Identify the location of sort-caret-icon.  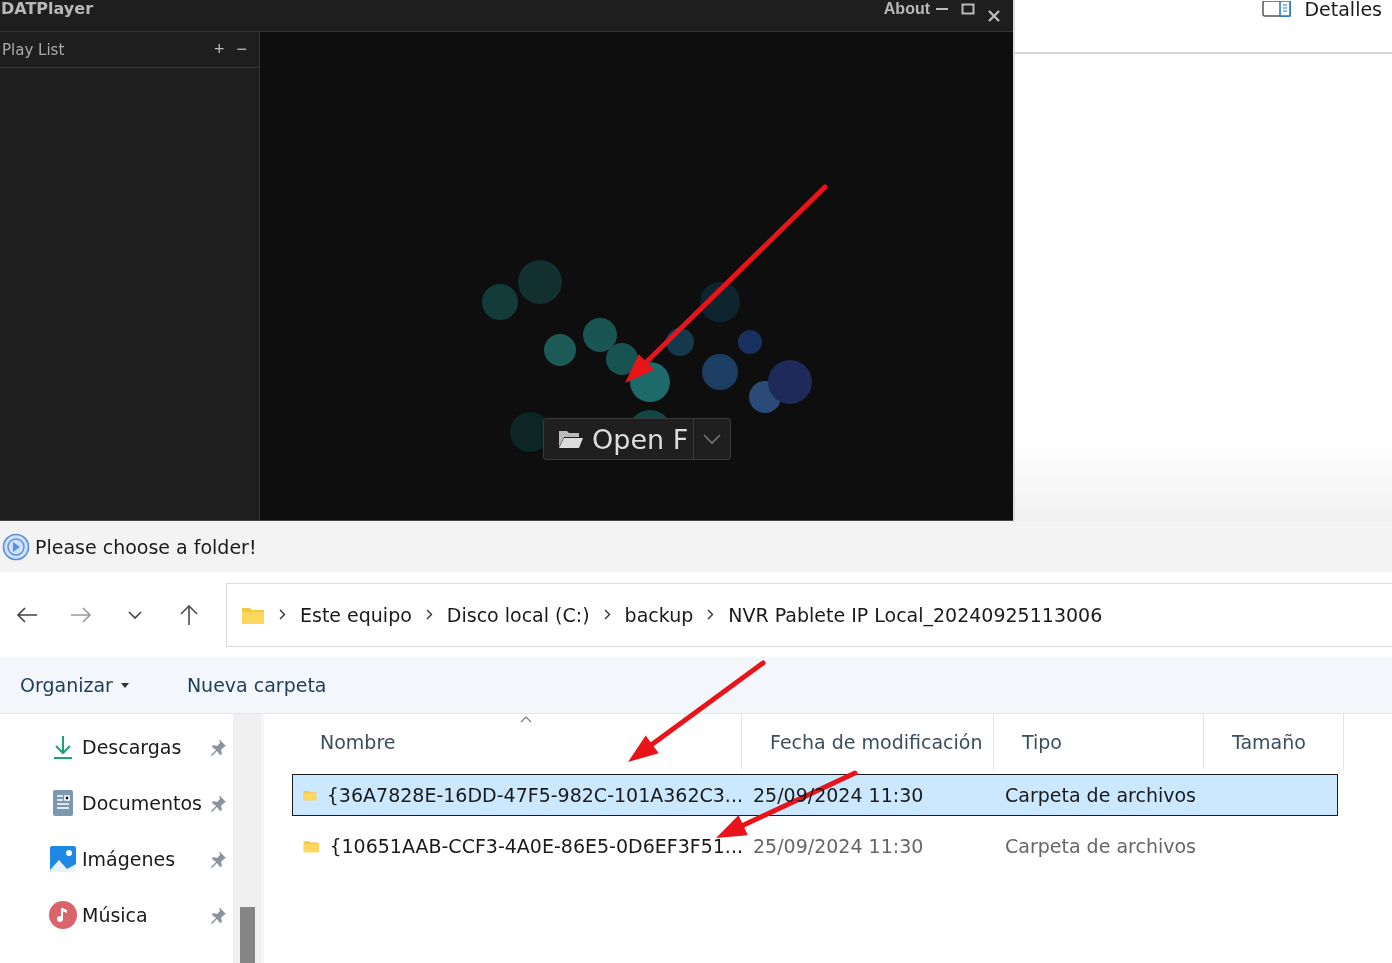
(526, 719).